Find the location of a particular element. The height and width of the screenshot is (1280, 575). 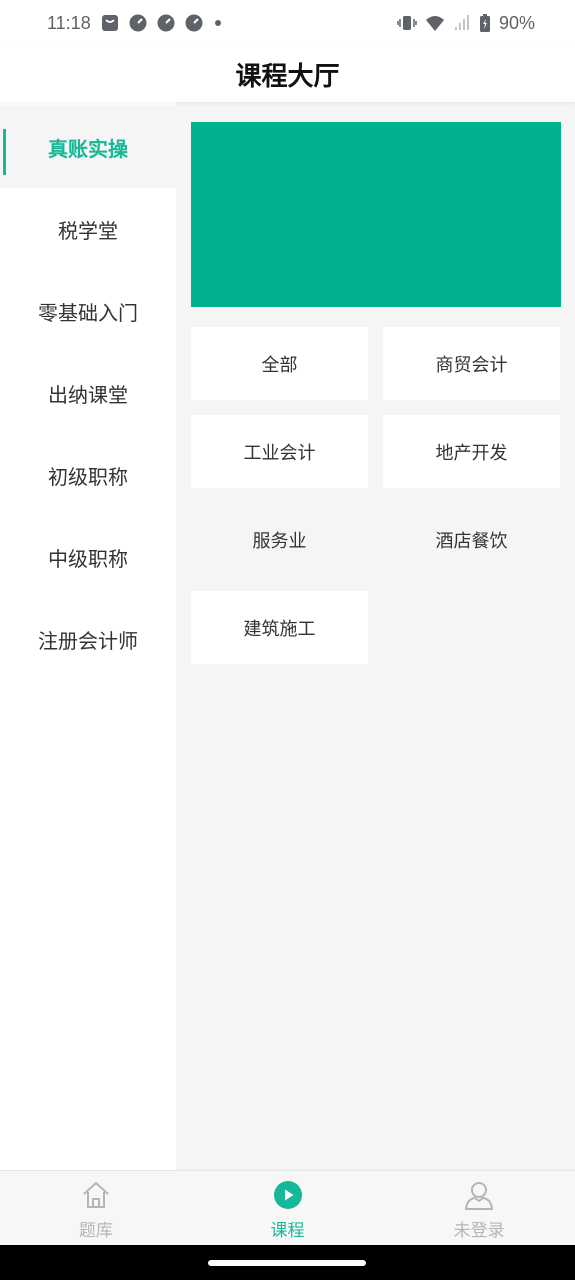

bottom-tab-bar: 题库 课程 未登录 is located at coordinates (287, 1208).